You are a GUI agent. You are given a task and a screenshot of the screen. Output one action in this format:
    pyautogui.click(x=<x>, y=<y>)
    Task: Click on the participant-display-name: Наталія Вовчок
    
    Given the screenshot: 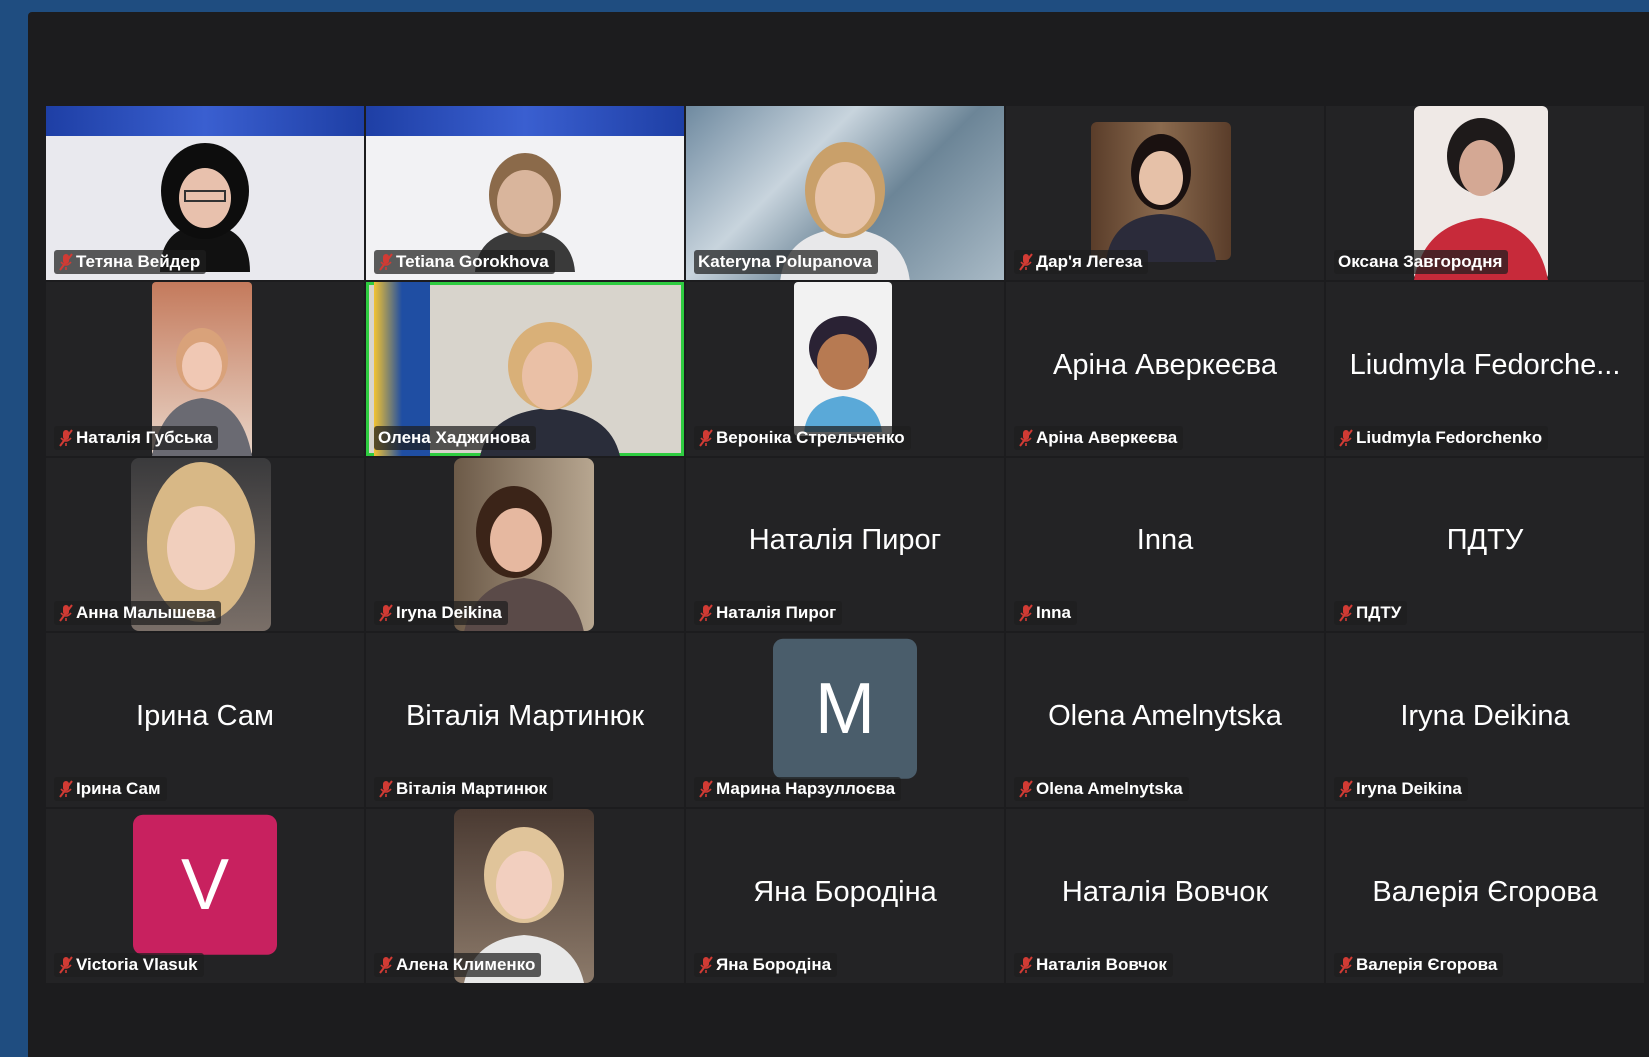 What is the action you would take?
    pyautogui.click(x=1165, y=892)
    